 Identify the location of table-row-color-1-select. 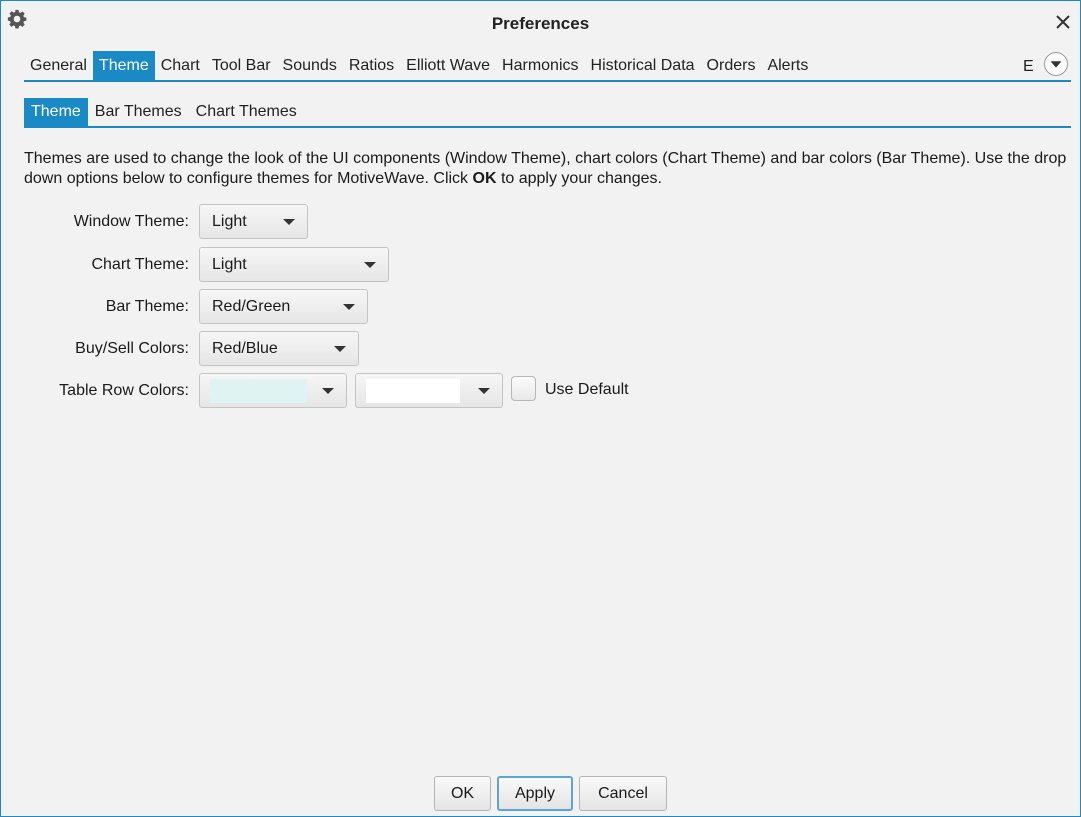
(273, 390).